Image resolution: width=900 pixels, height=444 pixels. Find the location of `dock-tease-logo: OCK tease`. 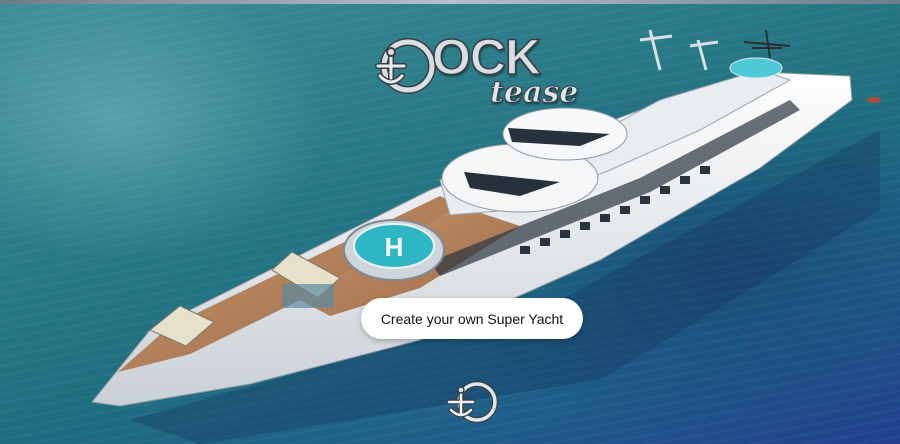

dock-tease-logo: OCK tease is located at coordinates (478, 78).